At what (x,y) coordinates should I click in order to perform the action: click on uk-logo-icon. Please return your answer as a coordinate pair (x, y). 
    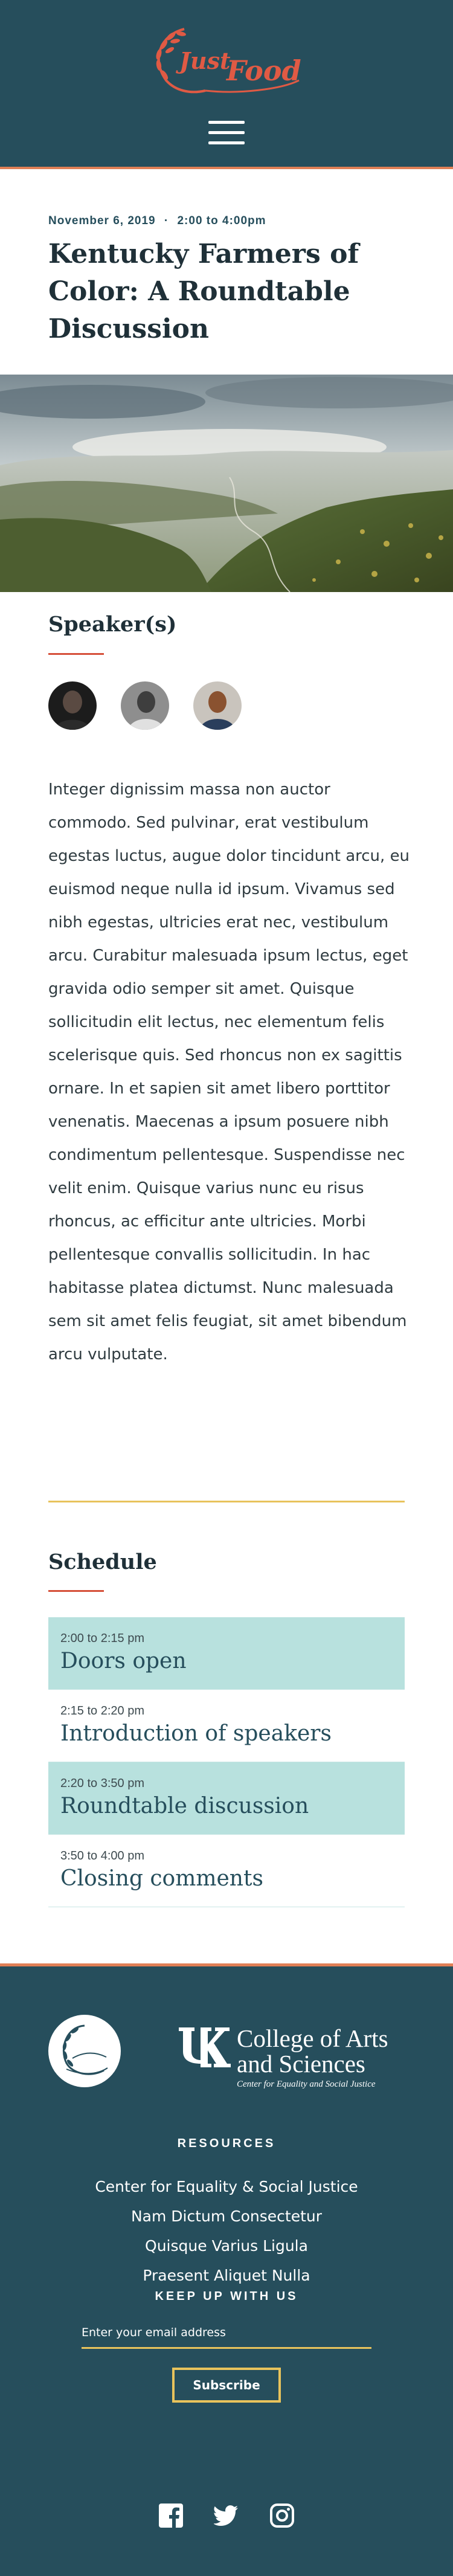
    Looking at the image, I should click on (205, 2047).